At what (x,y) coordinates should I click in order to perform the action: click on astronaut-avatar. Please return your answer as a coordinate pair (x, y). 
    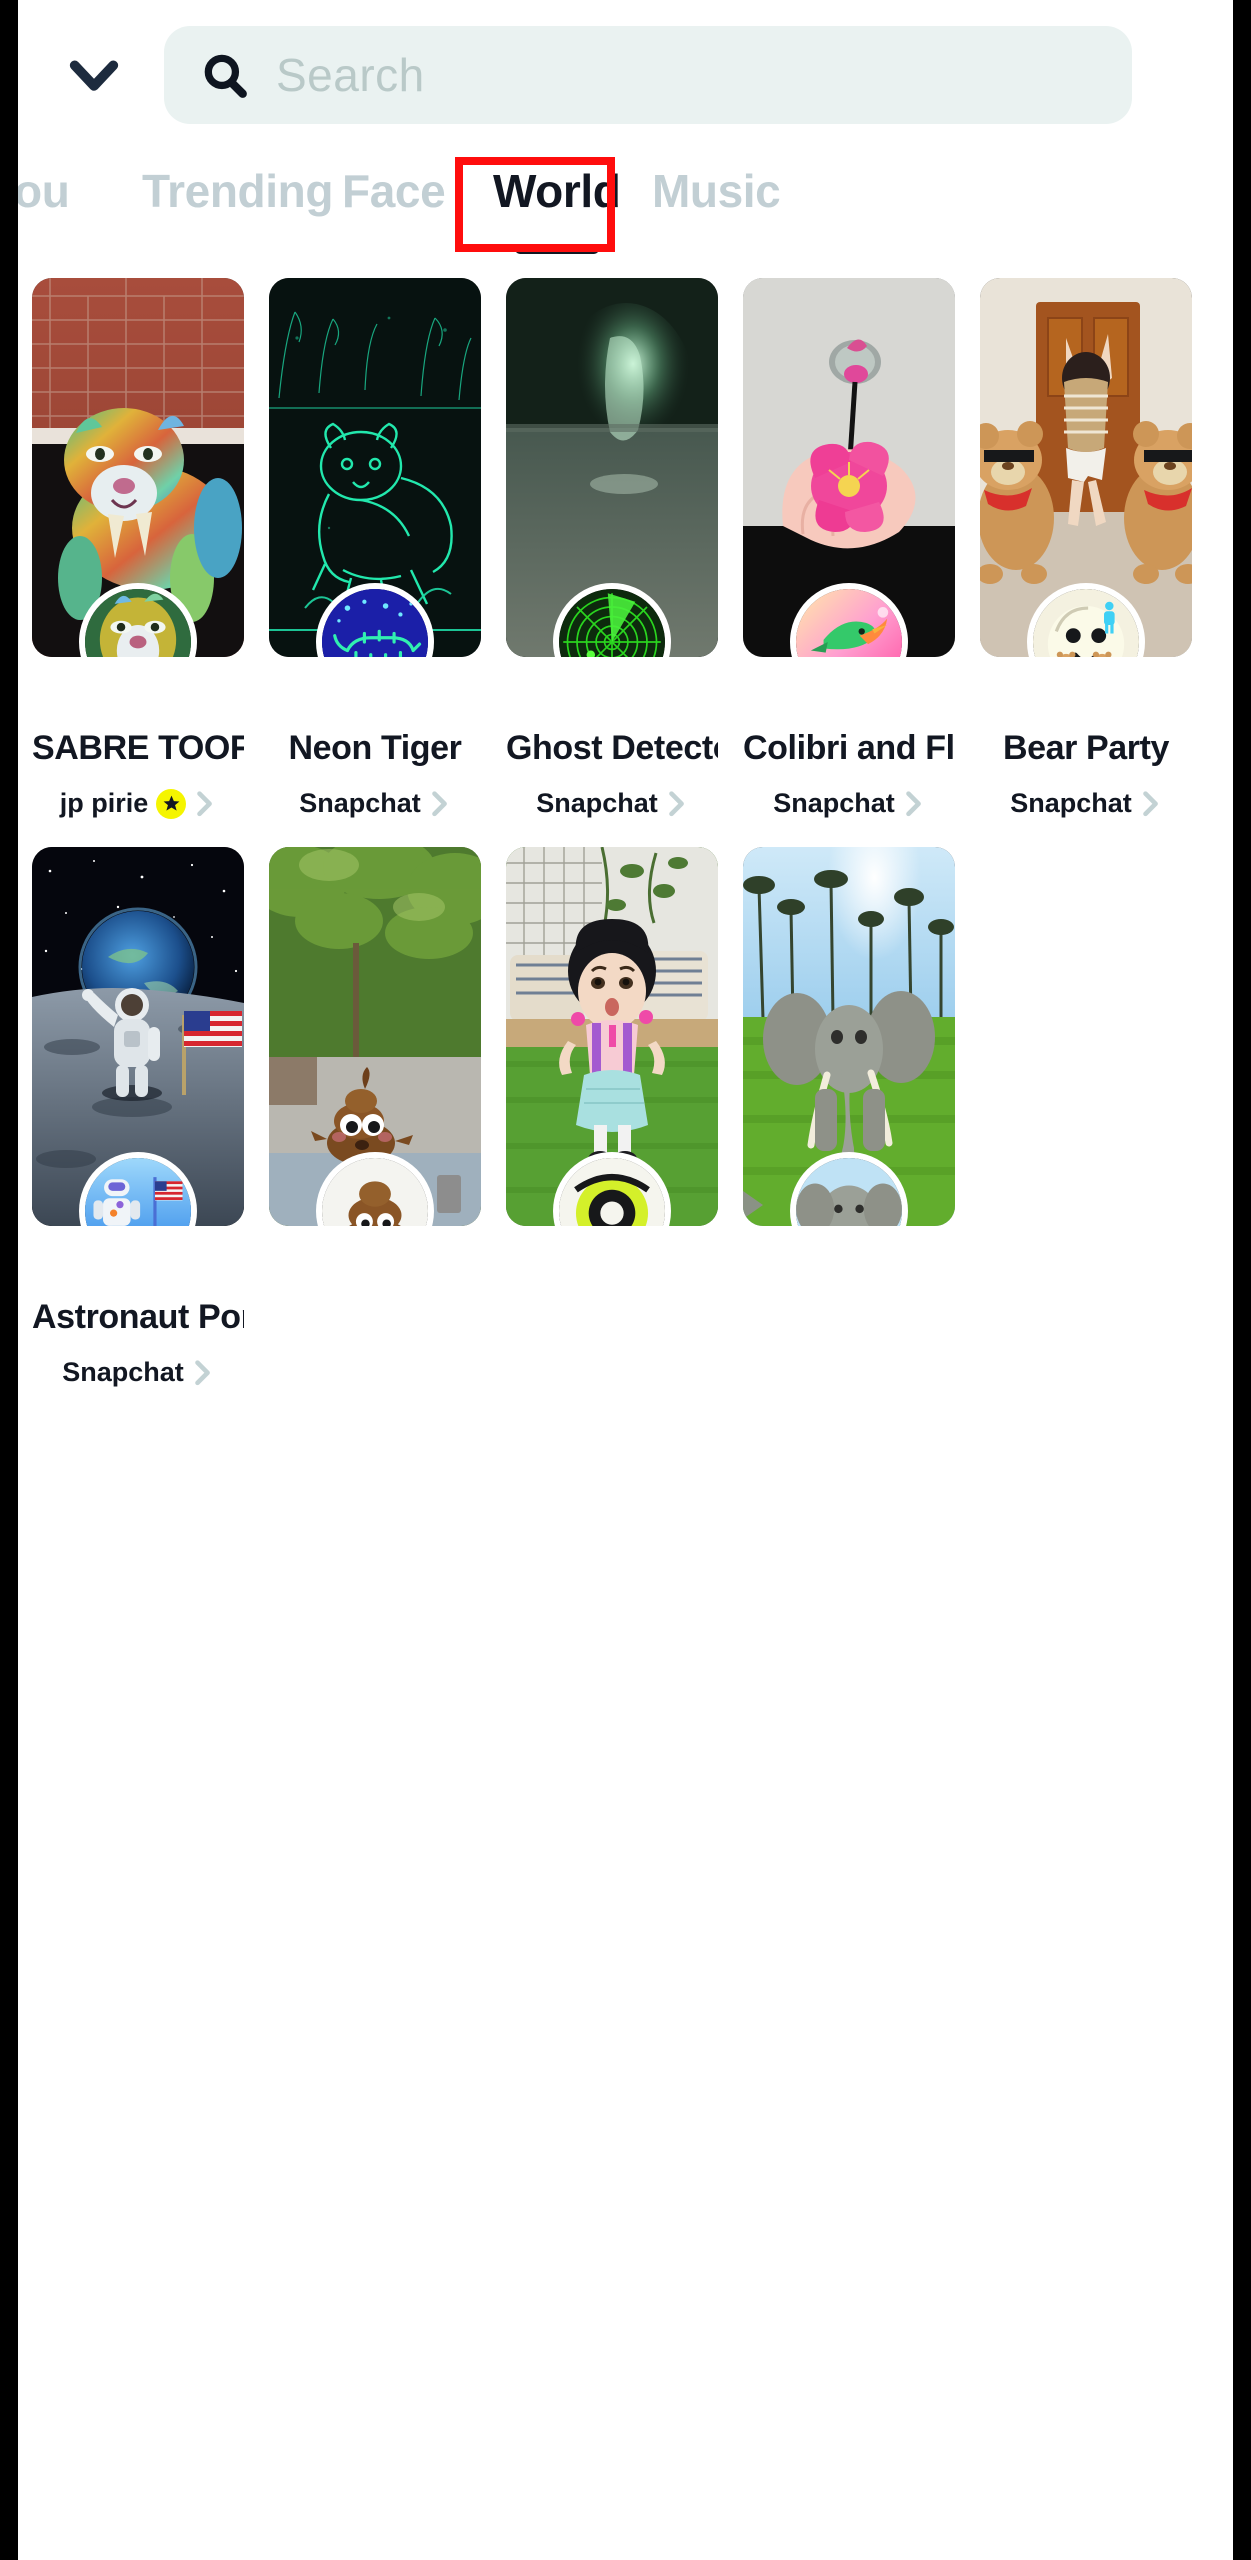
    Looking at the image, I should click on (138, 1192).